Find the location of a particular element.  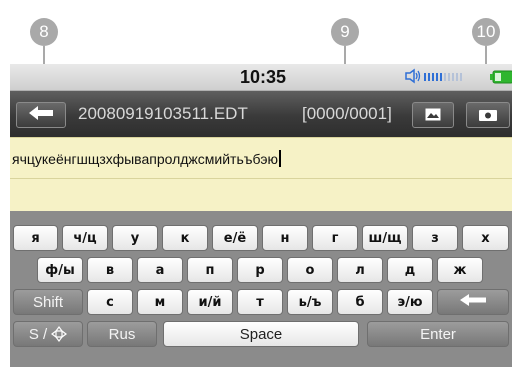

key-t: т is located at coordinates (260, 302).